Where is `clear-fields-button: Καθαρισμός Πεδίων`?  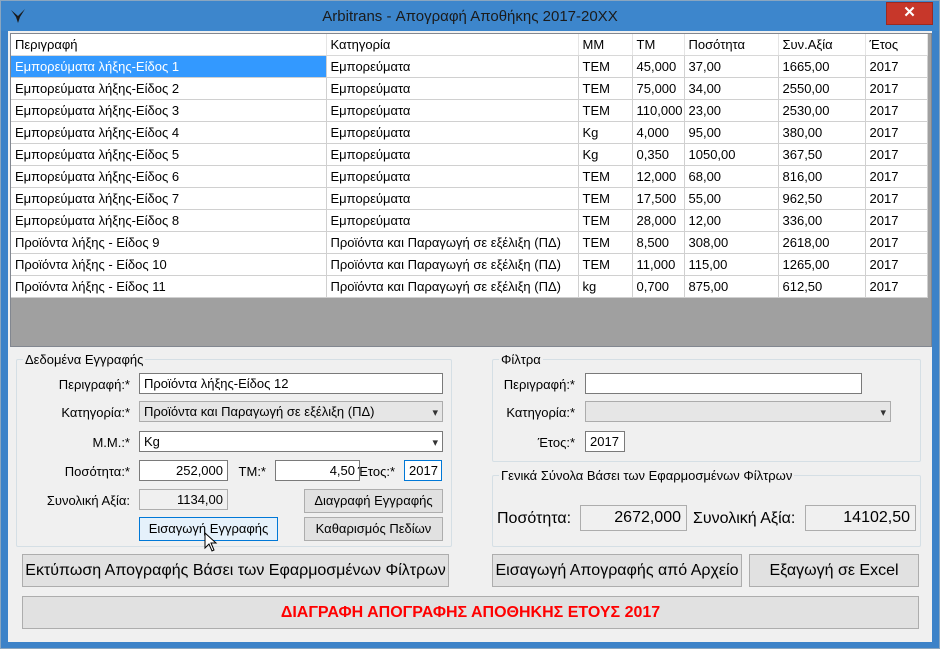 clear-fields-button: Καθαρισμός Πεδίων is located at coordinates (373, 529).